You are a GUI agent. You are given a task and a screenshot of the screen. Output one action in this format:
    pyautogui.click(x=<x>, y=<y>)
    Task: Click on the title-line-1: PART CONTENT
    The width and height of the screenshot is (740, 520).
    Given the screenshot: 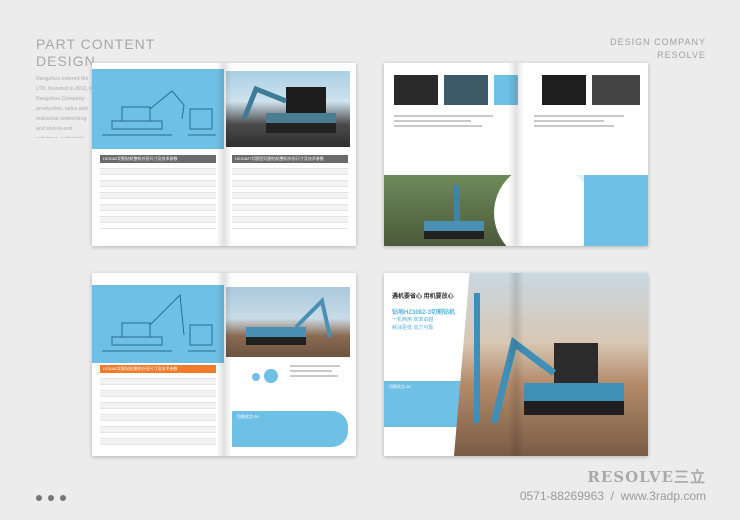 What is the action you would take?
    pyautogui.click(x=96, y=44)
    